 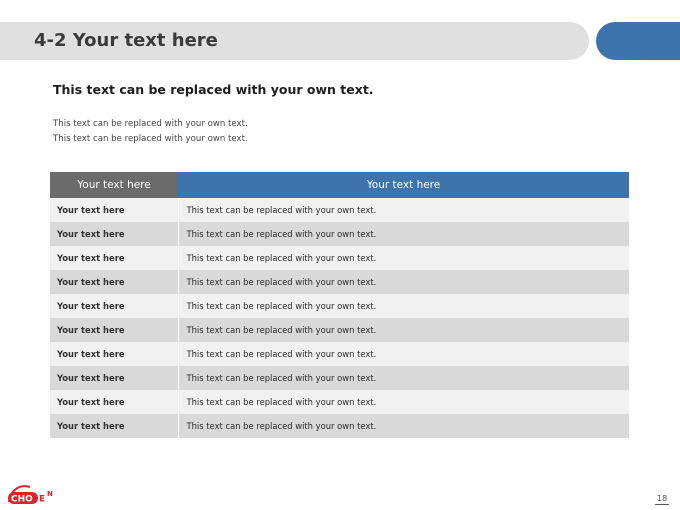 What do you see at coordinates (42, 500) in the screenshot?
I see `svg-text: E` at bounding box center [42, 500].